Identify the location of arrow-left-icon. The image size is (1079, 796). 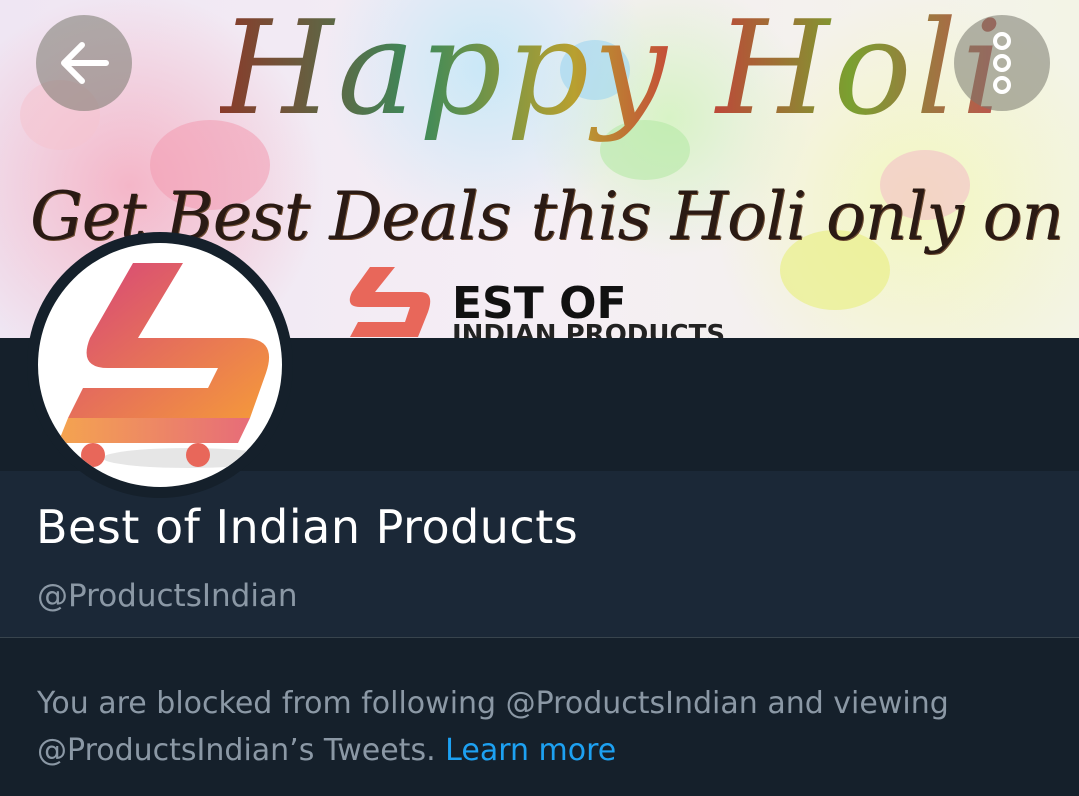
(85, 63).